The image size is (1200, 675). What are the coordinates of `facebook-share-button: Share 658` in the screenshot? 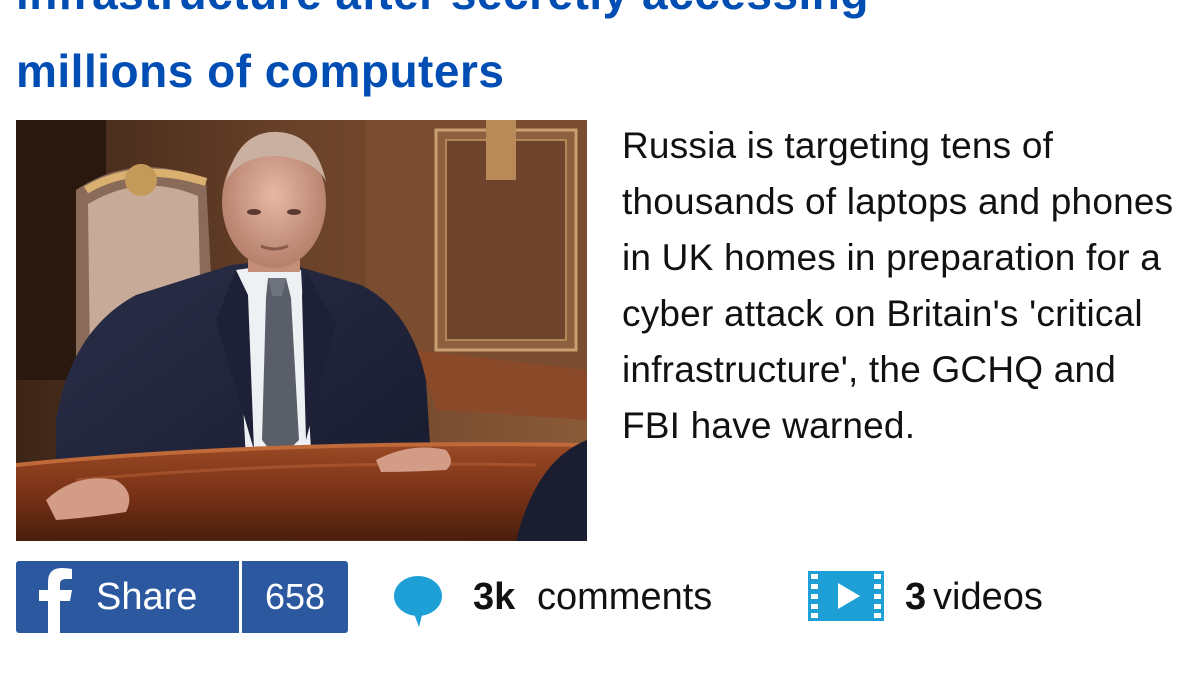 It's located at (182, 597).